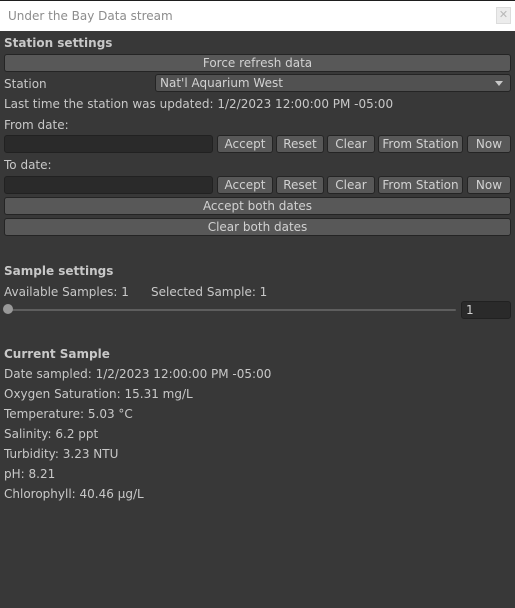  Describe the element at coordinates (333, 83) in the screenshot. I see `station-dropdown: Nat'l Aquarium West` at that location.